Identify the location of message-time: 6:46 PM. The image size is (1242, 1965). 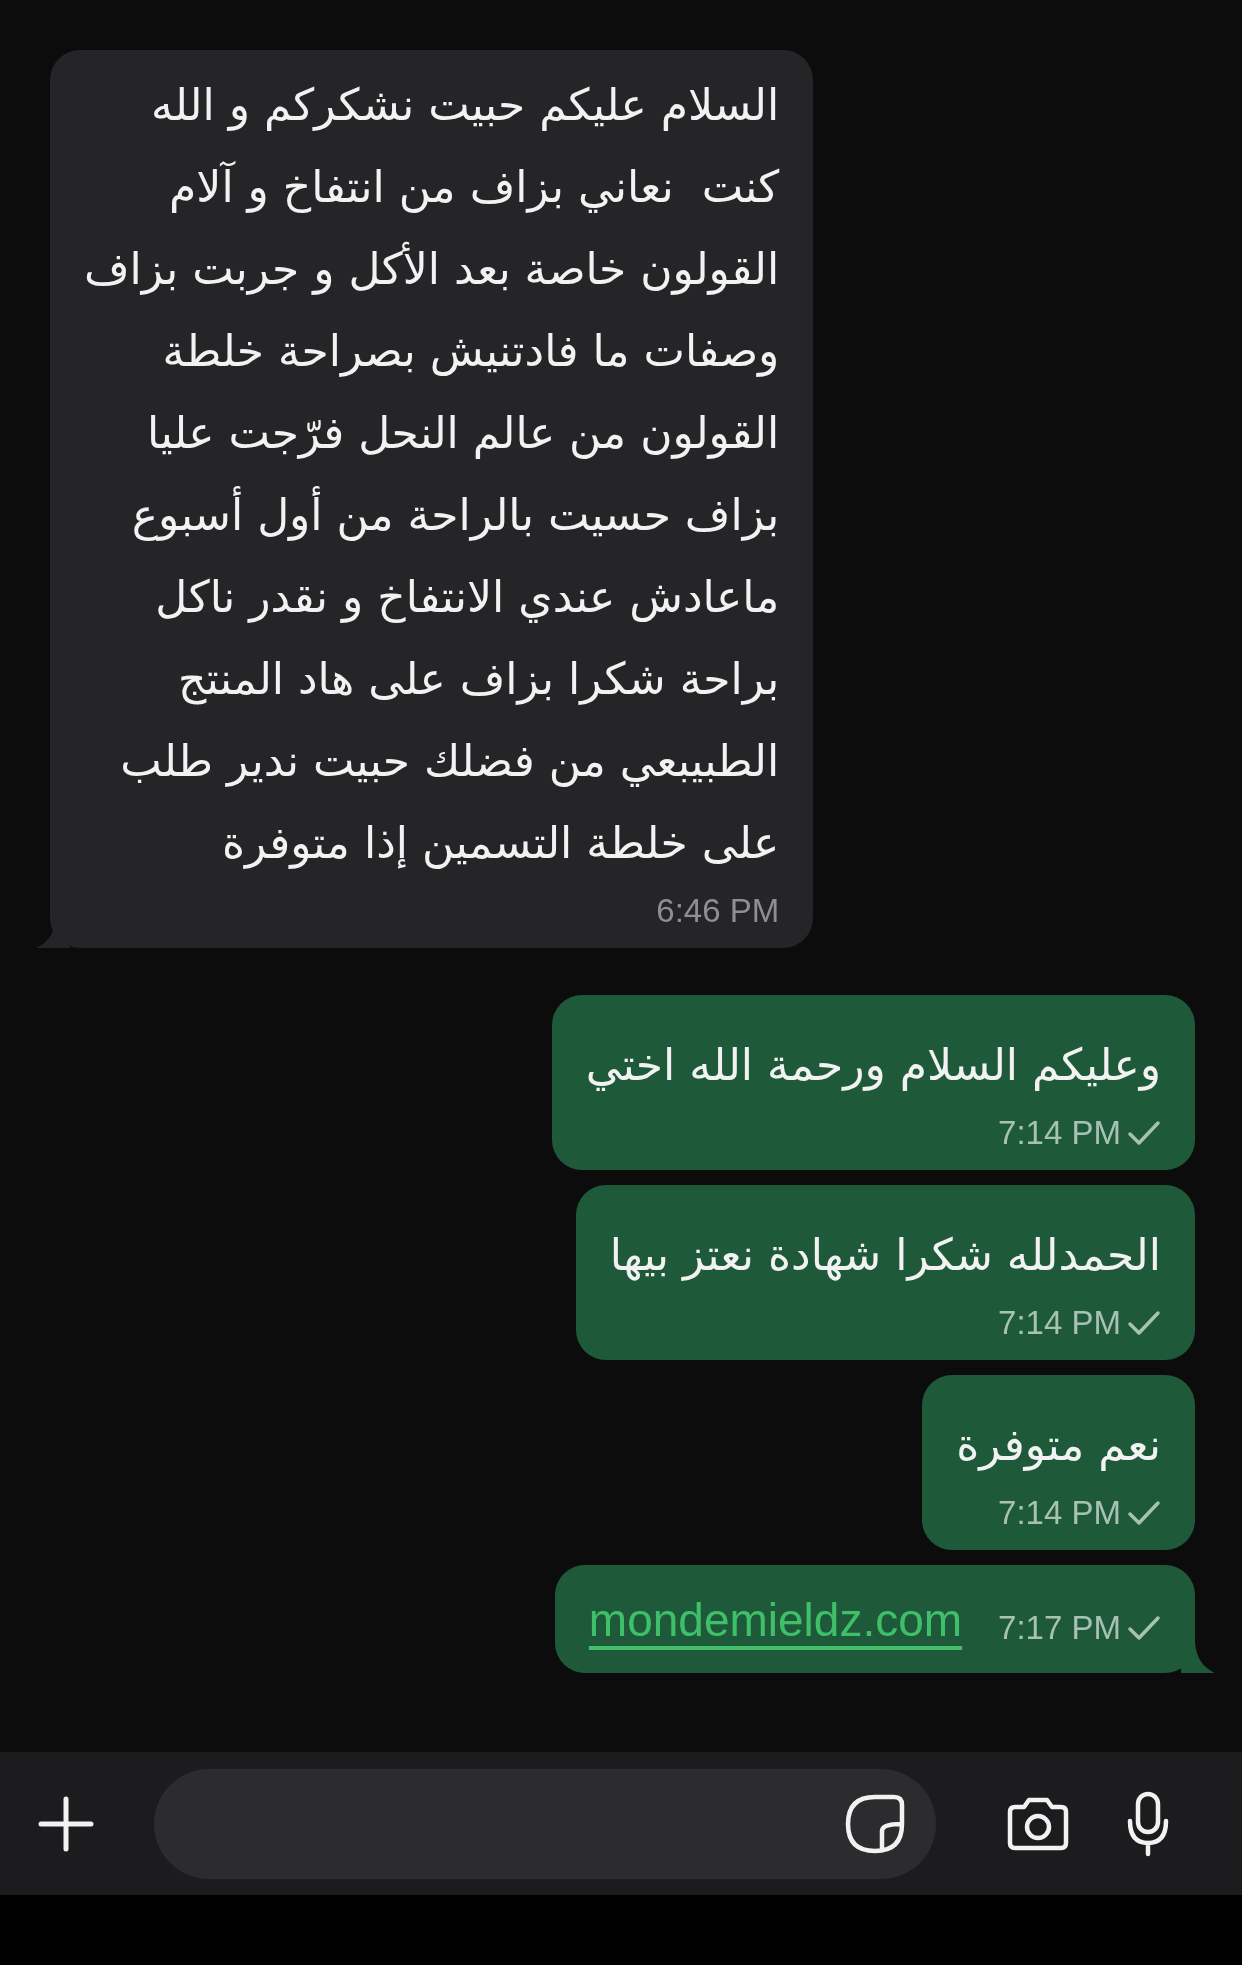
(718, 911).